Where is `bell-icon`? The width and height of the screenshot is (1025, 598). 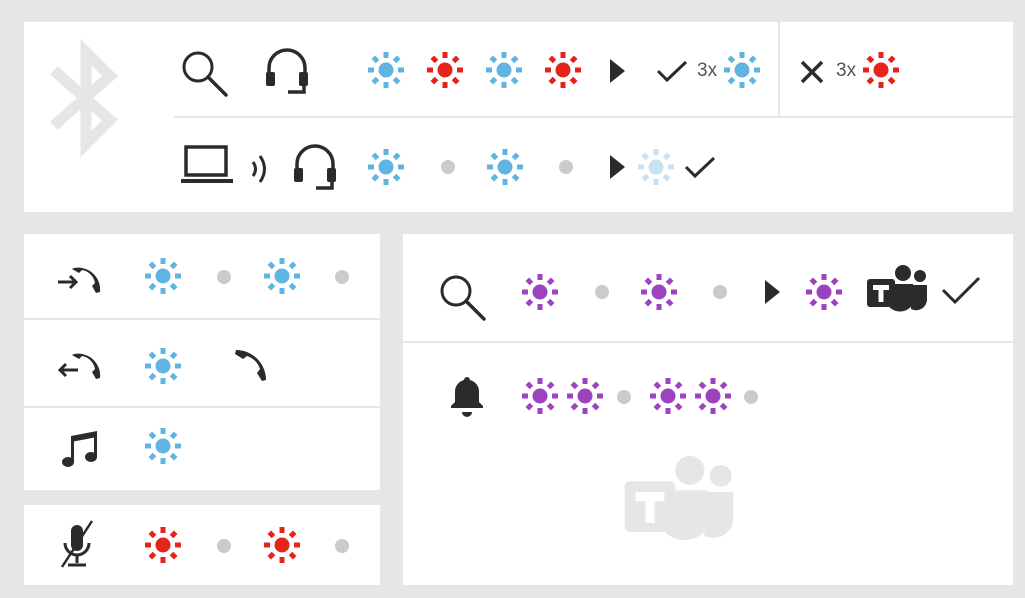 bell-icon is located at coordinates (467, 396).